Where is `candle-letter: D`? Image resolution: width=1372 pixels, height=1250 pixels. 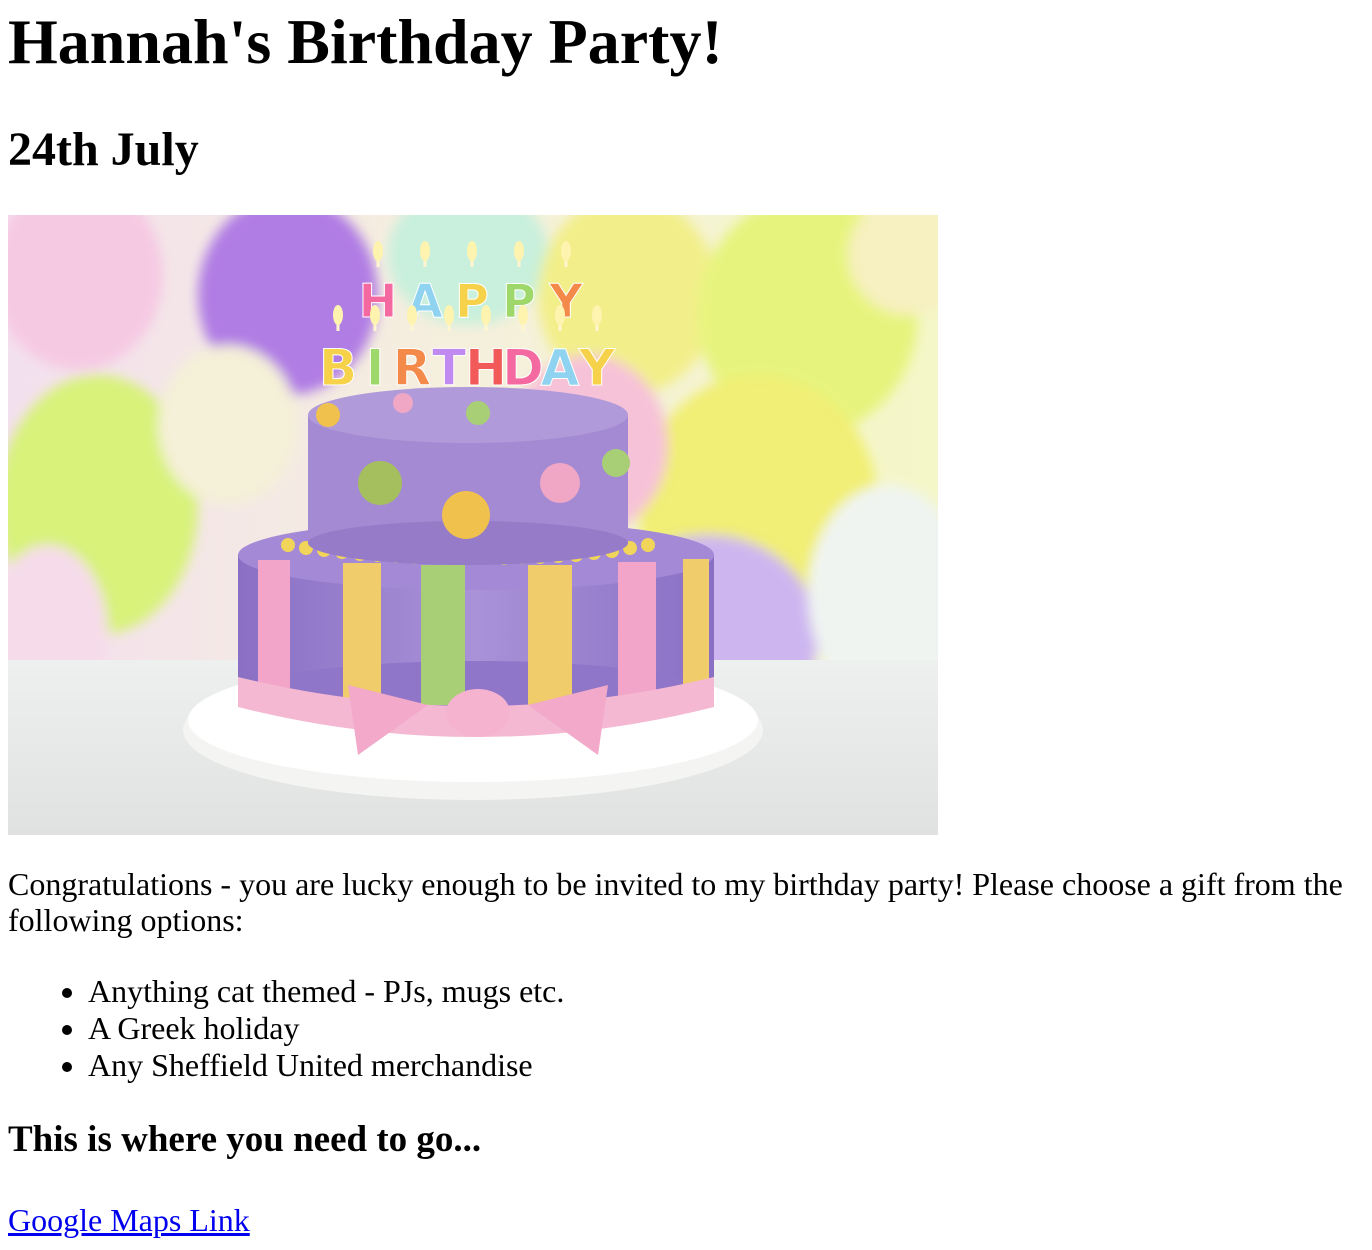
candle-letter: D is located at coordinates (523, 368).